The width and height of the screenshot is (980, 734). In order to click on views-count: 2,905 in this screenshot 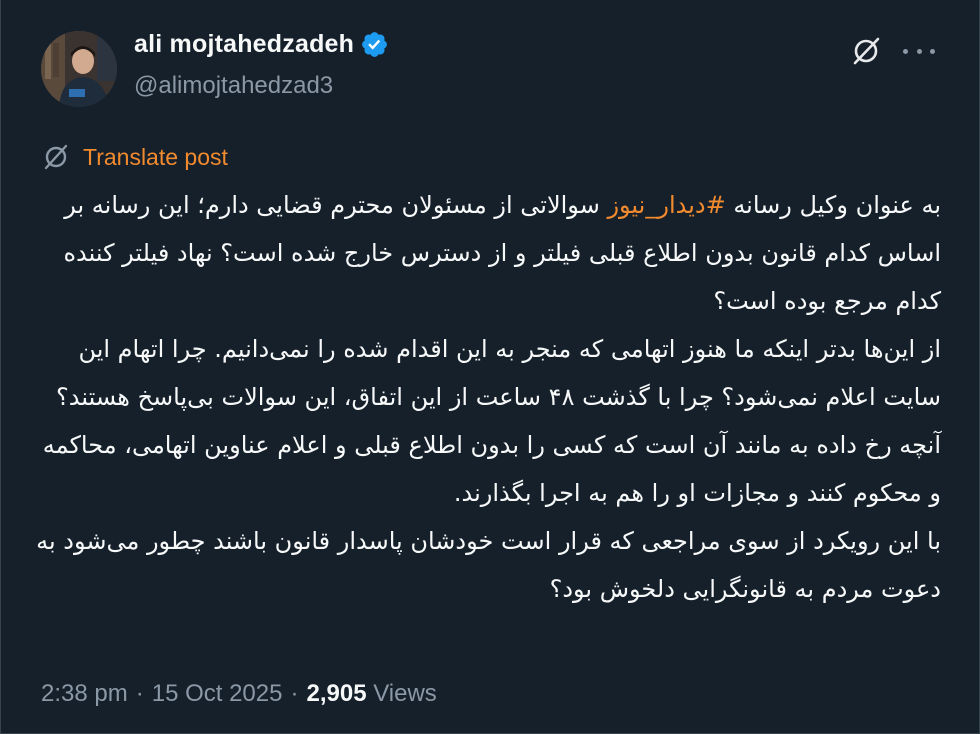, I will do `click(336, 693)`.